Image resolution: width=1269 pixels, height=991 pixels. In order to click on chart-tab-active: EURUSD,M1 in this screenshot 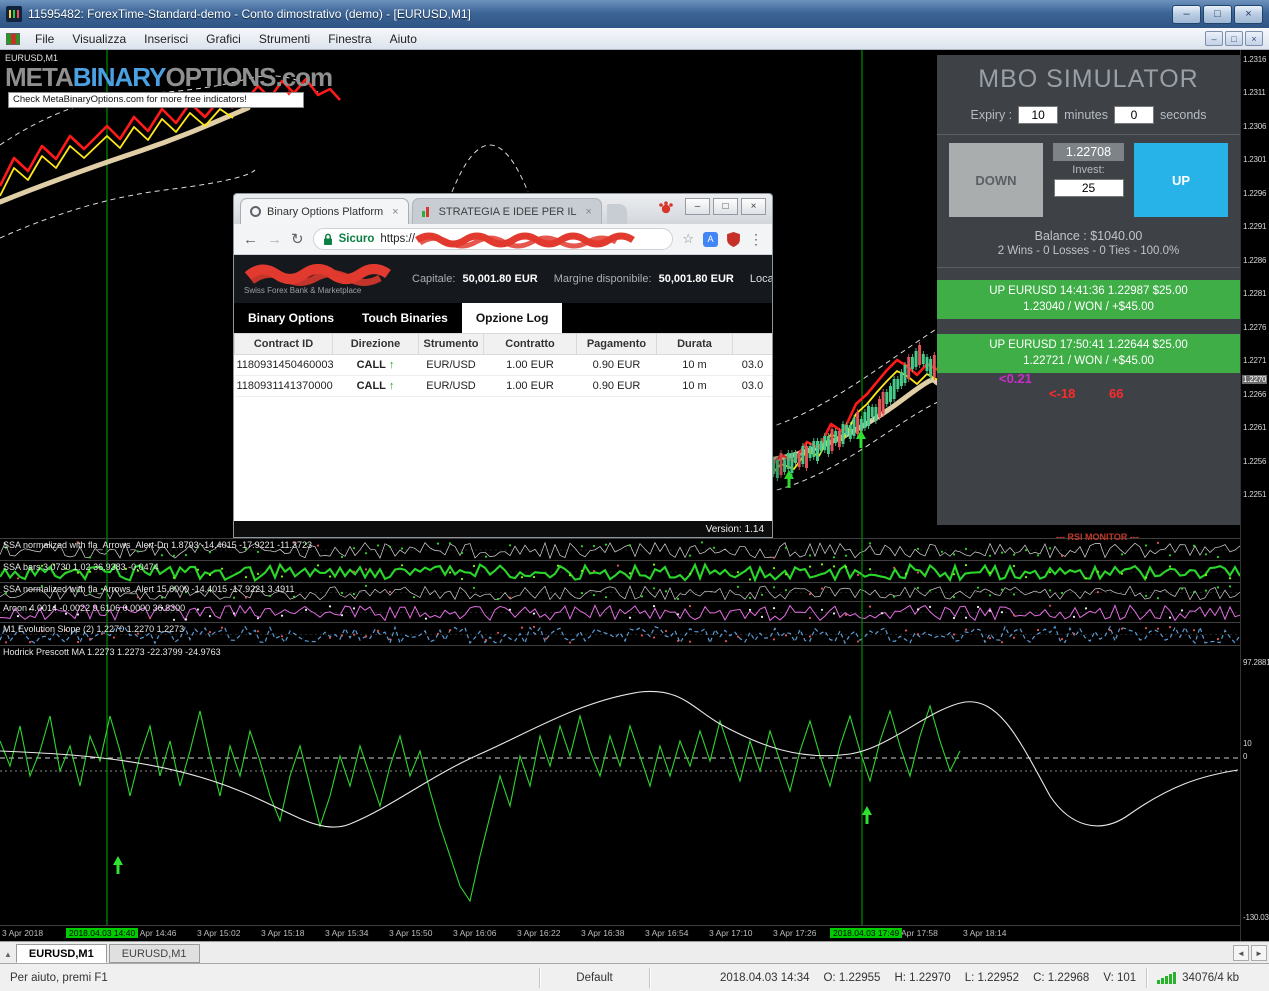, I will do `click(61, 953)`.